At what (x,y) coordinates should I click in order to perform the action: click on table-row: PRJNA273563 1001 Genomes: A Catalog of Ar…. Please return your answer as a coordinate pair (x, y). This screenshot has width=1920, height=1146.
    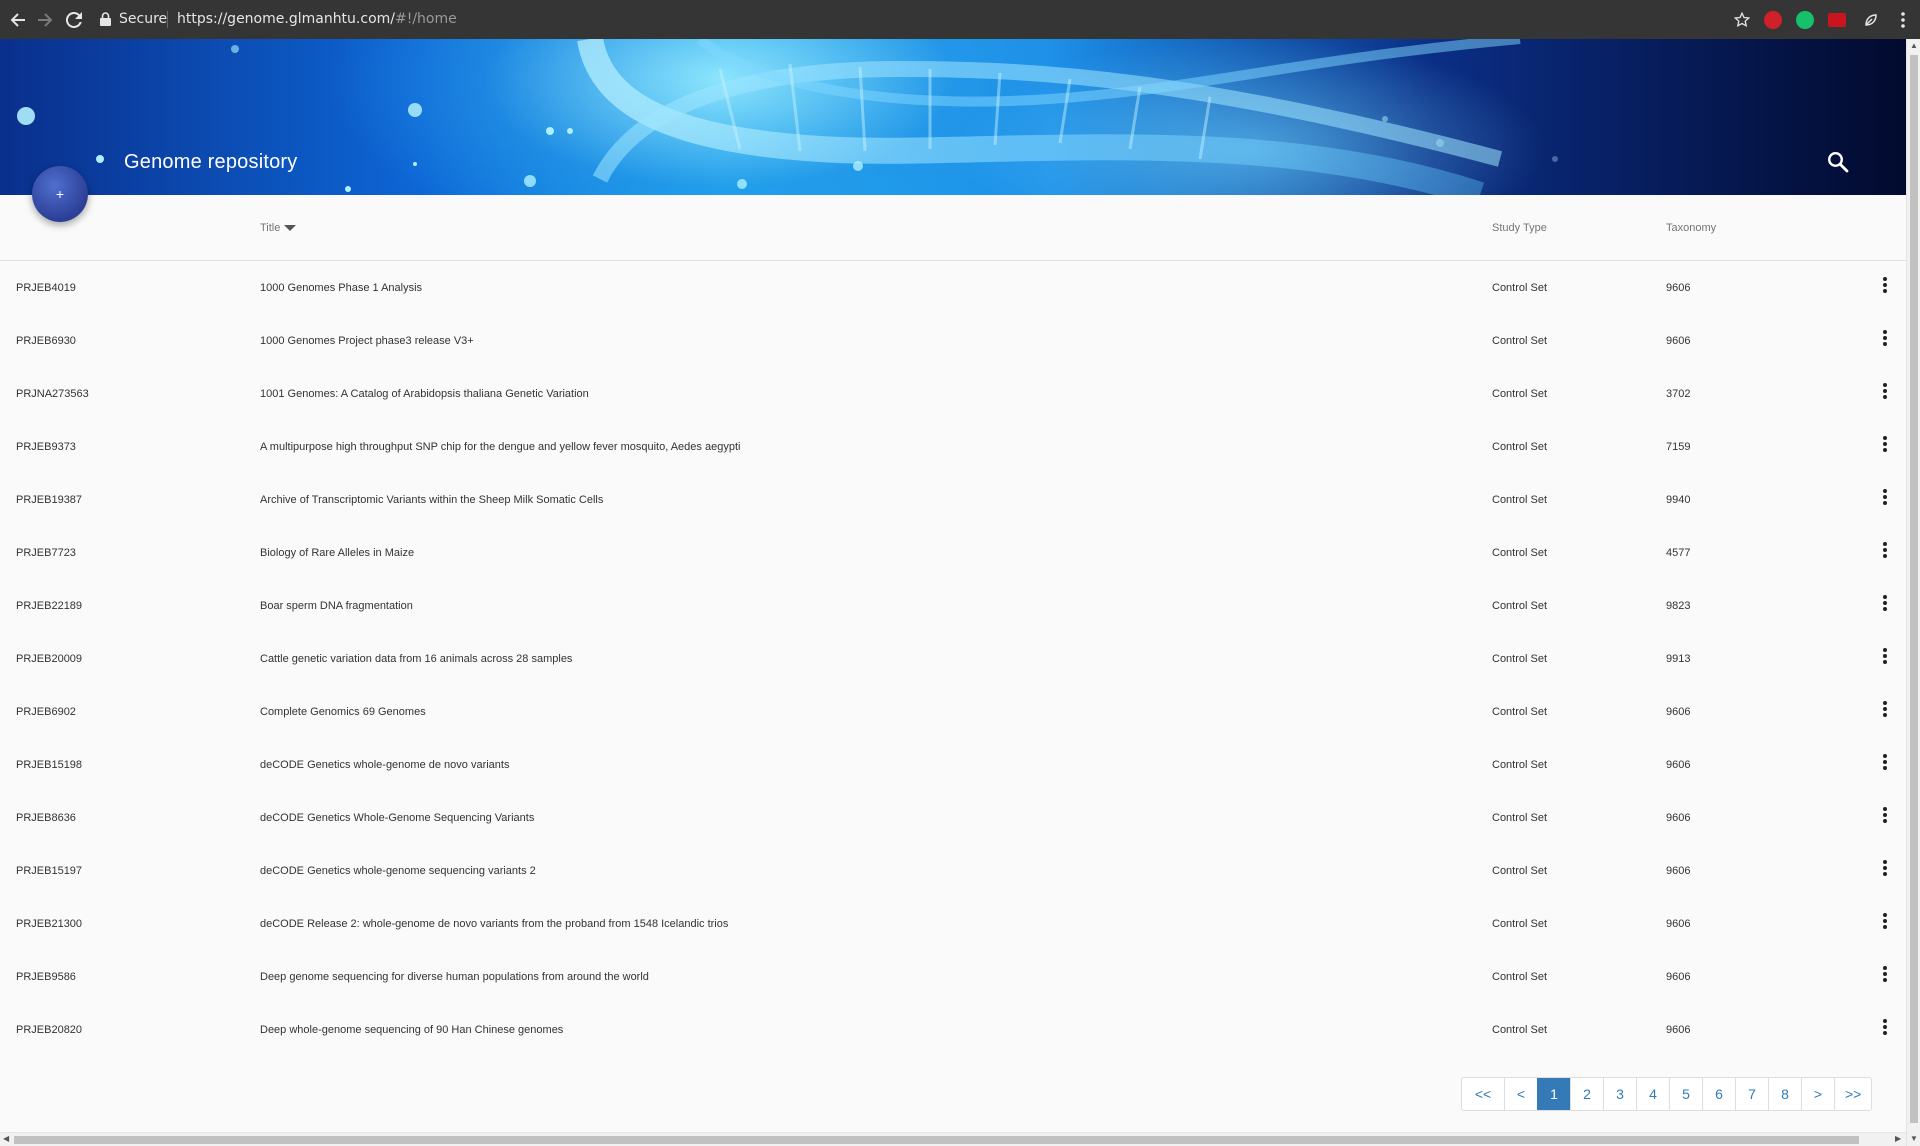
    Looking at the image, I should click on (953, 393).